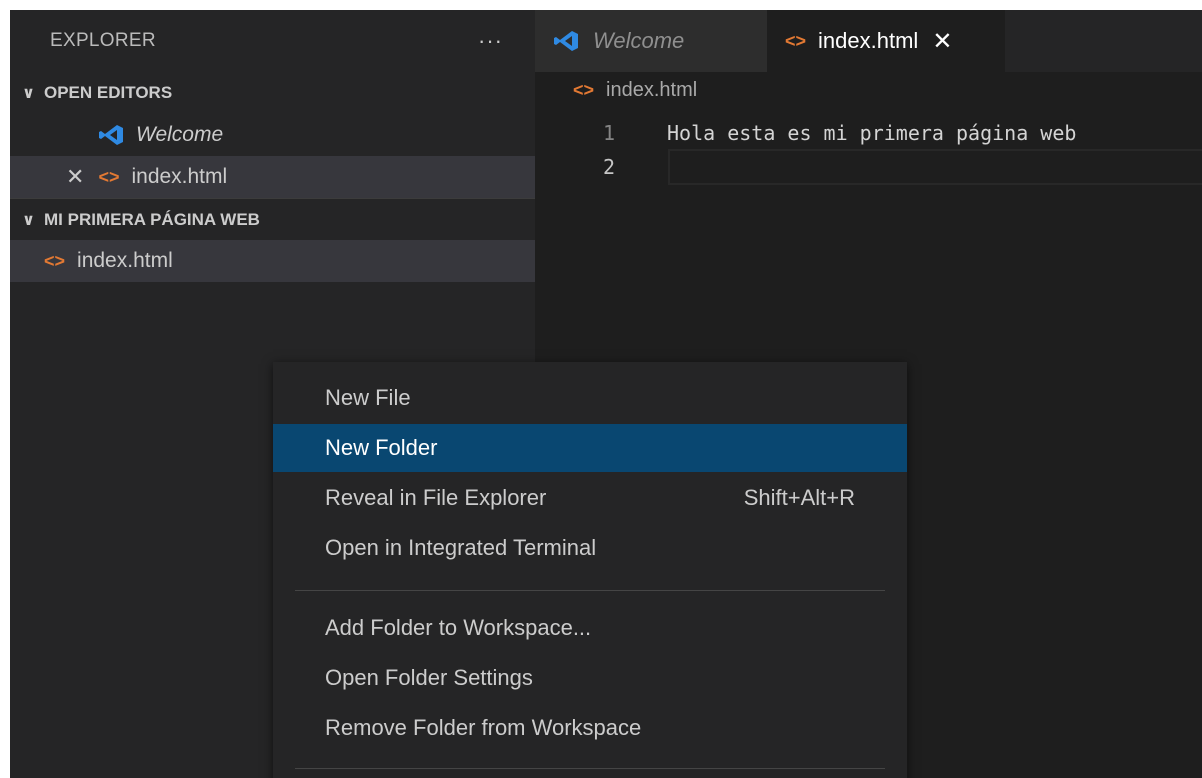 This screenshot has width=1202, height=778. What do you see at coordinates (272, 135) in the screenshot?
I see `open-editor-welcome: Welcome` at bounding box center [272, 135].